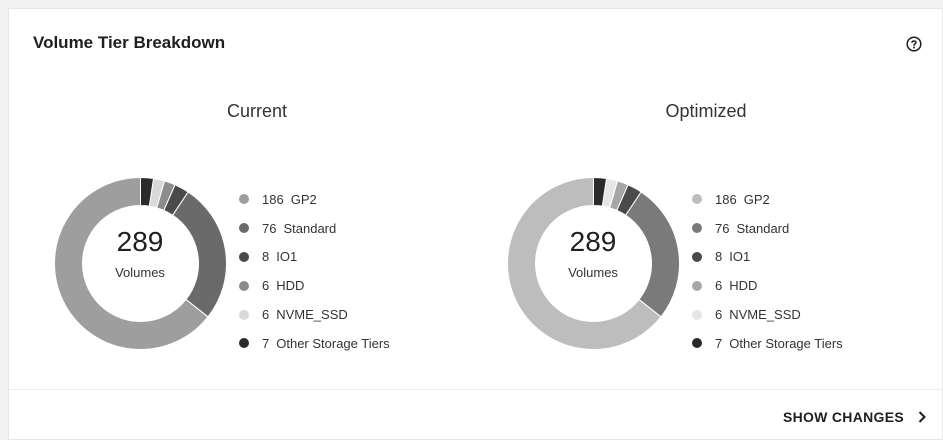 The width and height of the screenshot is (943, 440). I want to click on card-title: Volume Tier Breakdown, so click(129, 42).